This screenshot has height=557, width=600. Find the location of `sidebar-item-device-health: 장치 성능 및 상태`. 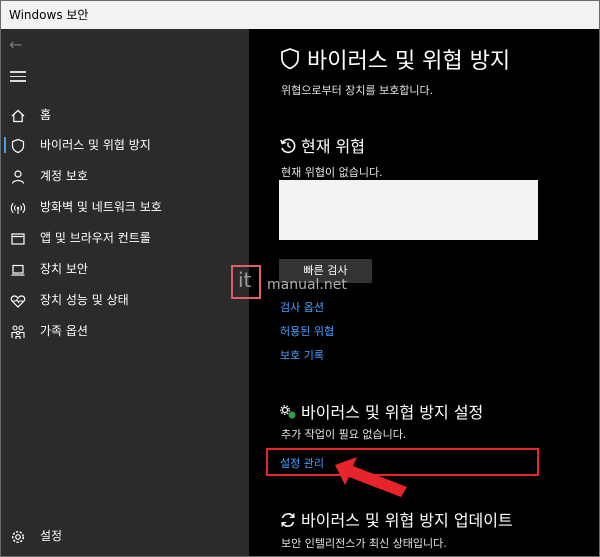

sidebar-item-device-health: 장치 성능 및 상태 is located at coordinates (125, 300).